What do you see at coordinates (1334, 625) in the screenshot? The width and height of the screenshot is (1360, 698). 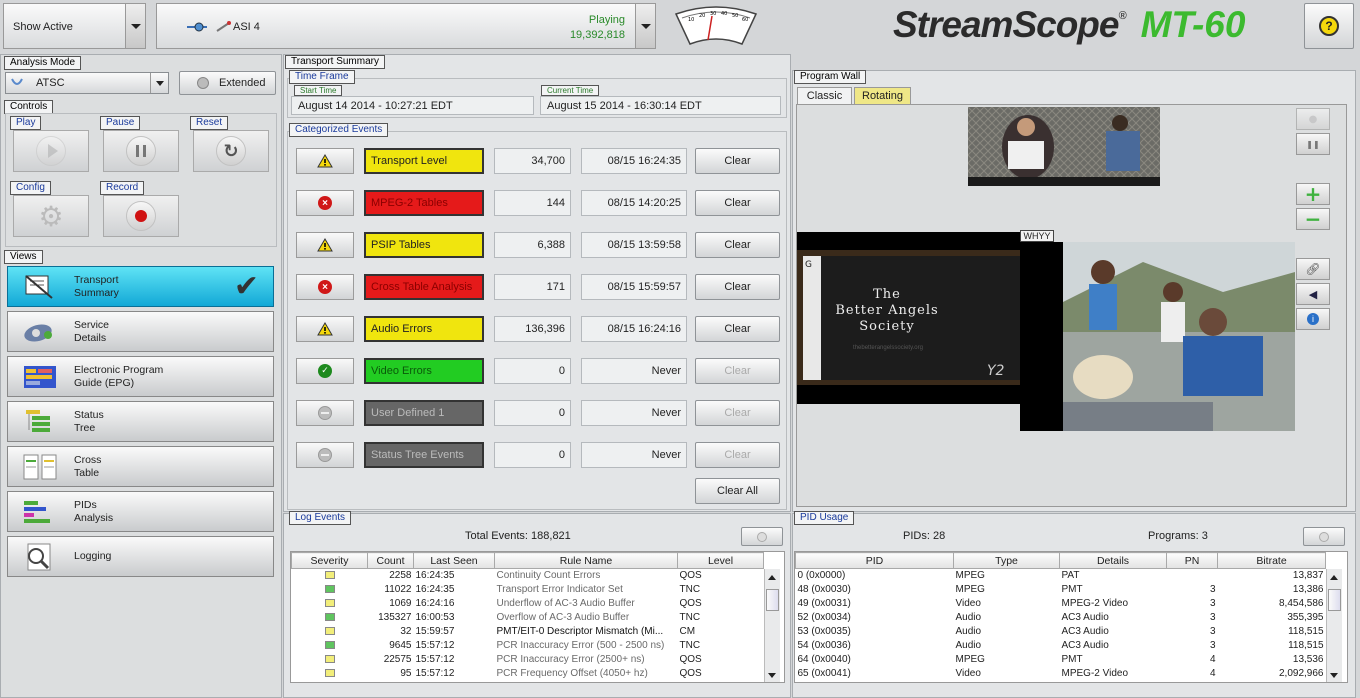 I see `pid-scrollbar` at bounding box center [1334, 625].